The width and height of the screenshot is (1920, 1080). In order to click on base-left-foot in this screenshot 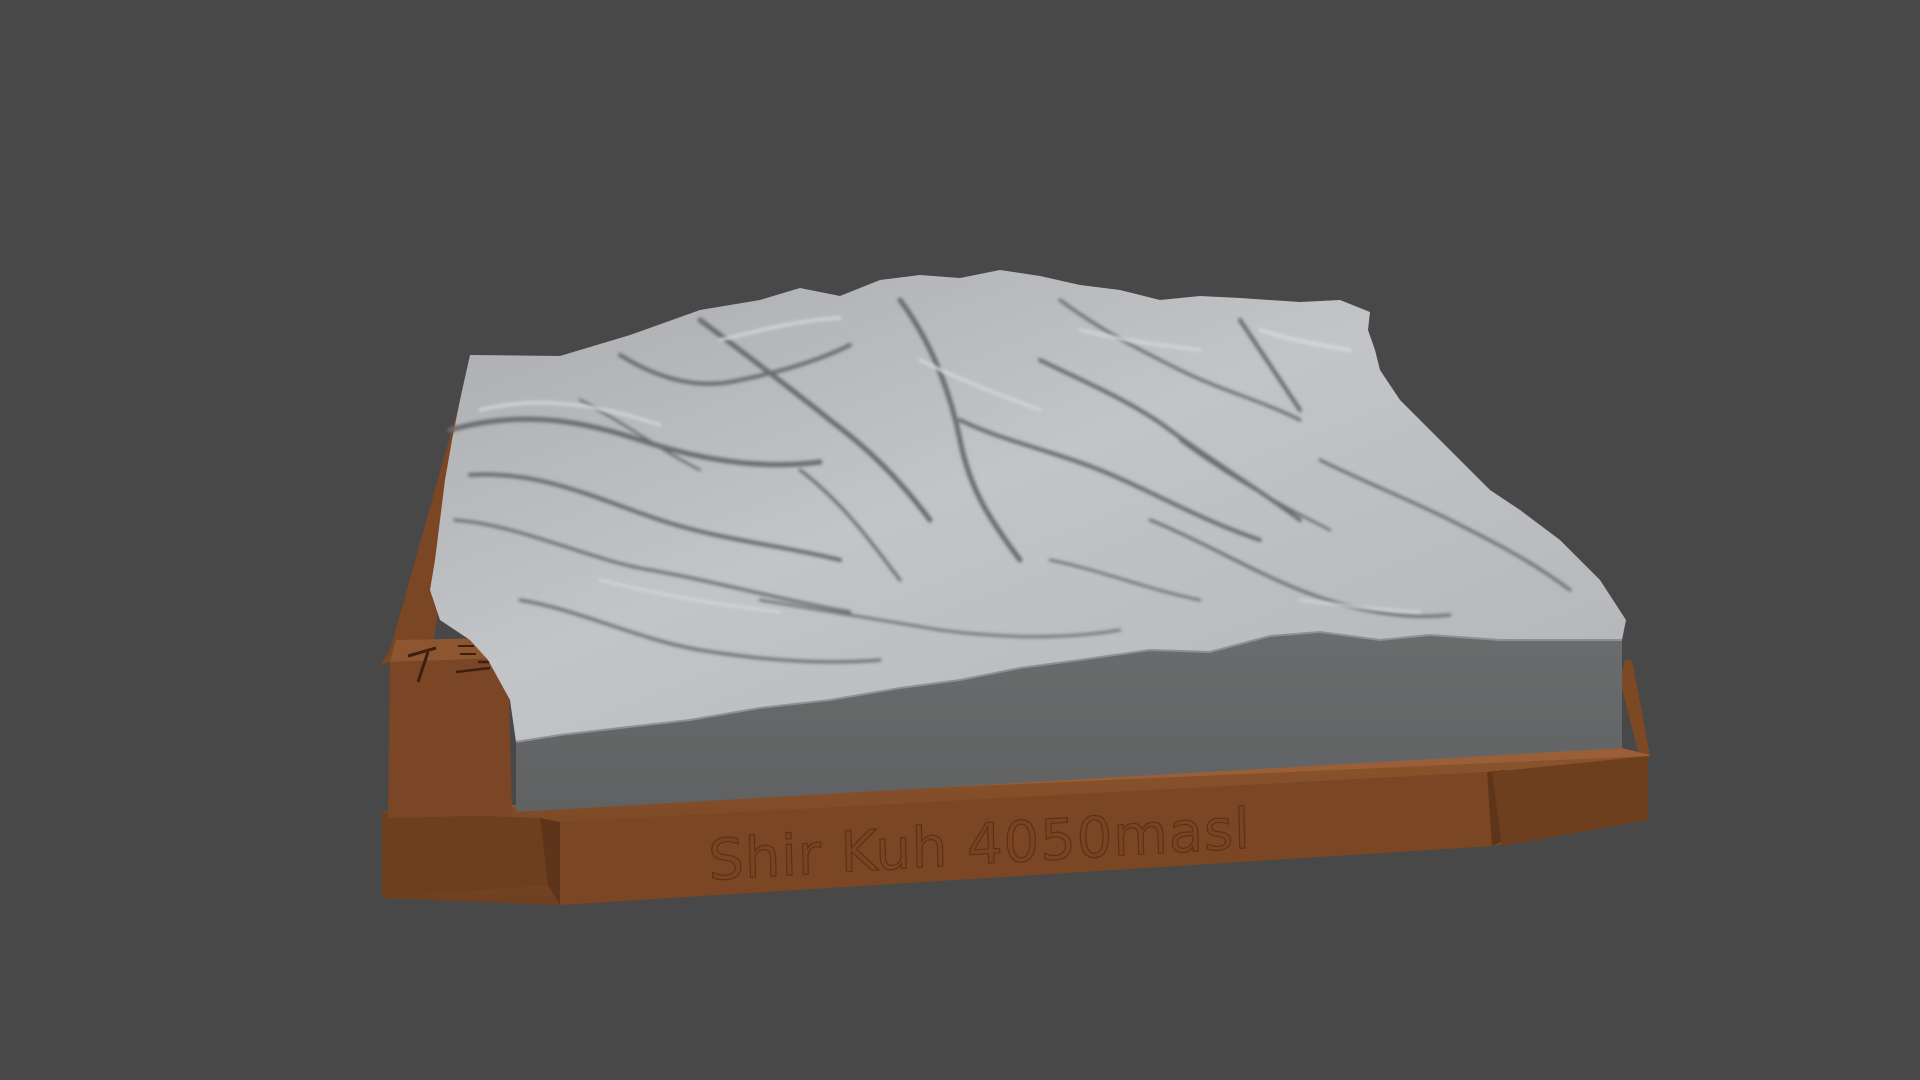, I will do `click(465, 855)`.